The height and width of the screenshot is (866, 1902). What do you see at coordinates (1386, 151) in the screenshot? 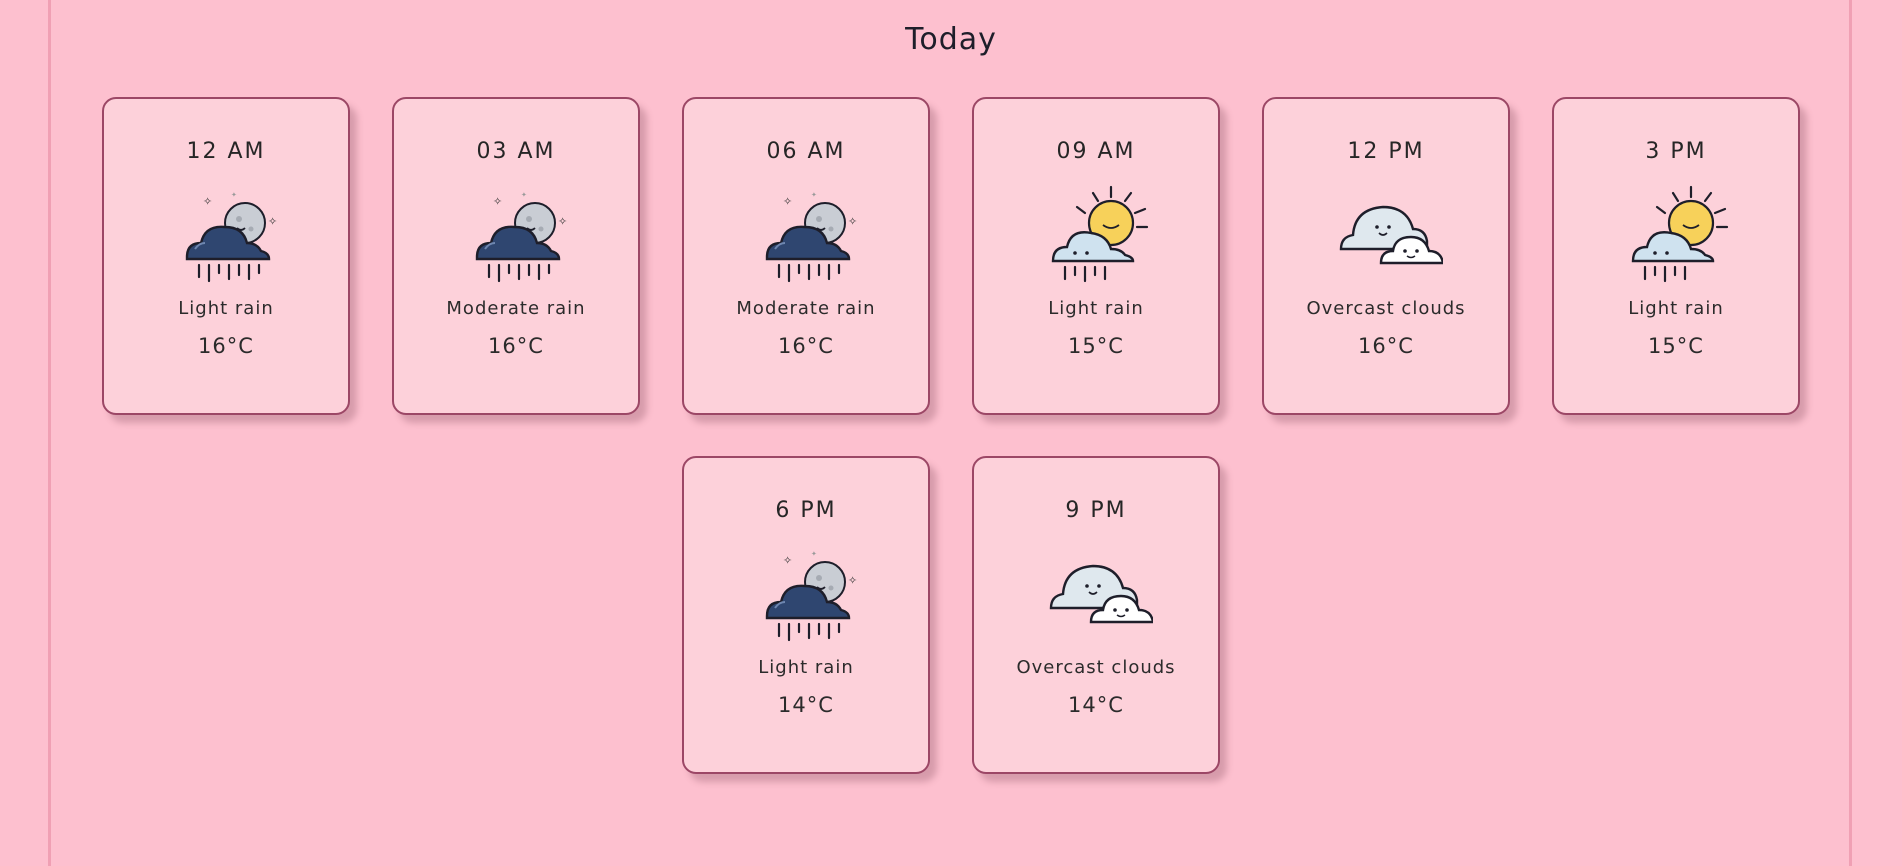
I see `forecast-time: 12 PM` at bounding box center [1386, 151].